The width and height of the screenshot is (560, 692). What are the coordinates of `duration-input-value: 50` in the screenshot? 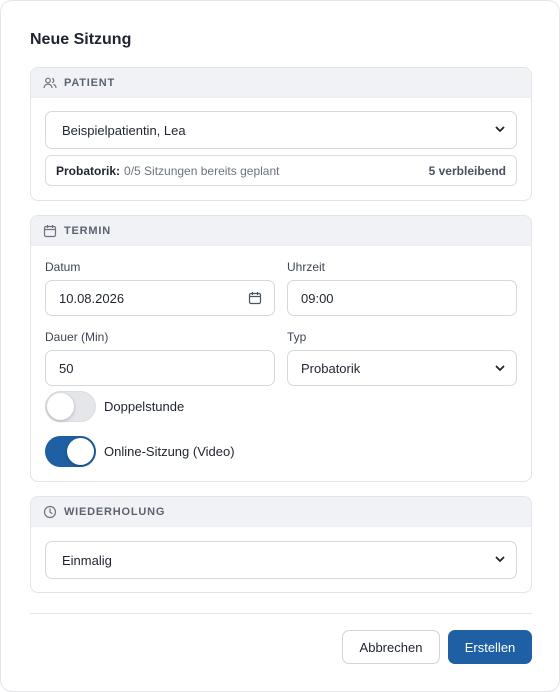 It's located at (66, 368).